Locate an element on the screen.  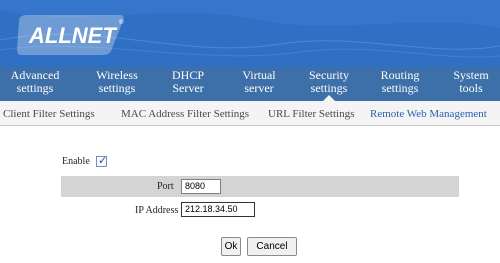
logo-badge: ALLNET ® is located at coordinates (70, 35).